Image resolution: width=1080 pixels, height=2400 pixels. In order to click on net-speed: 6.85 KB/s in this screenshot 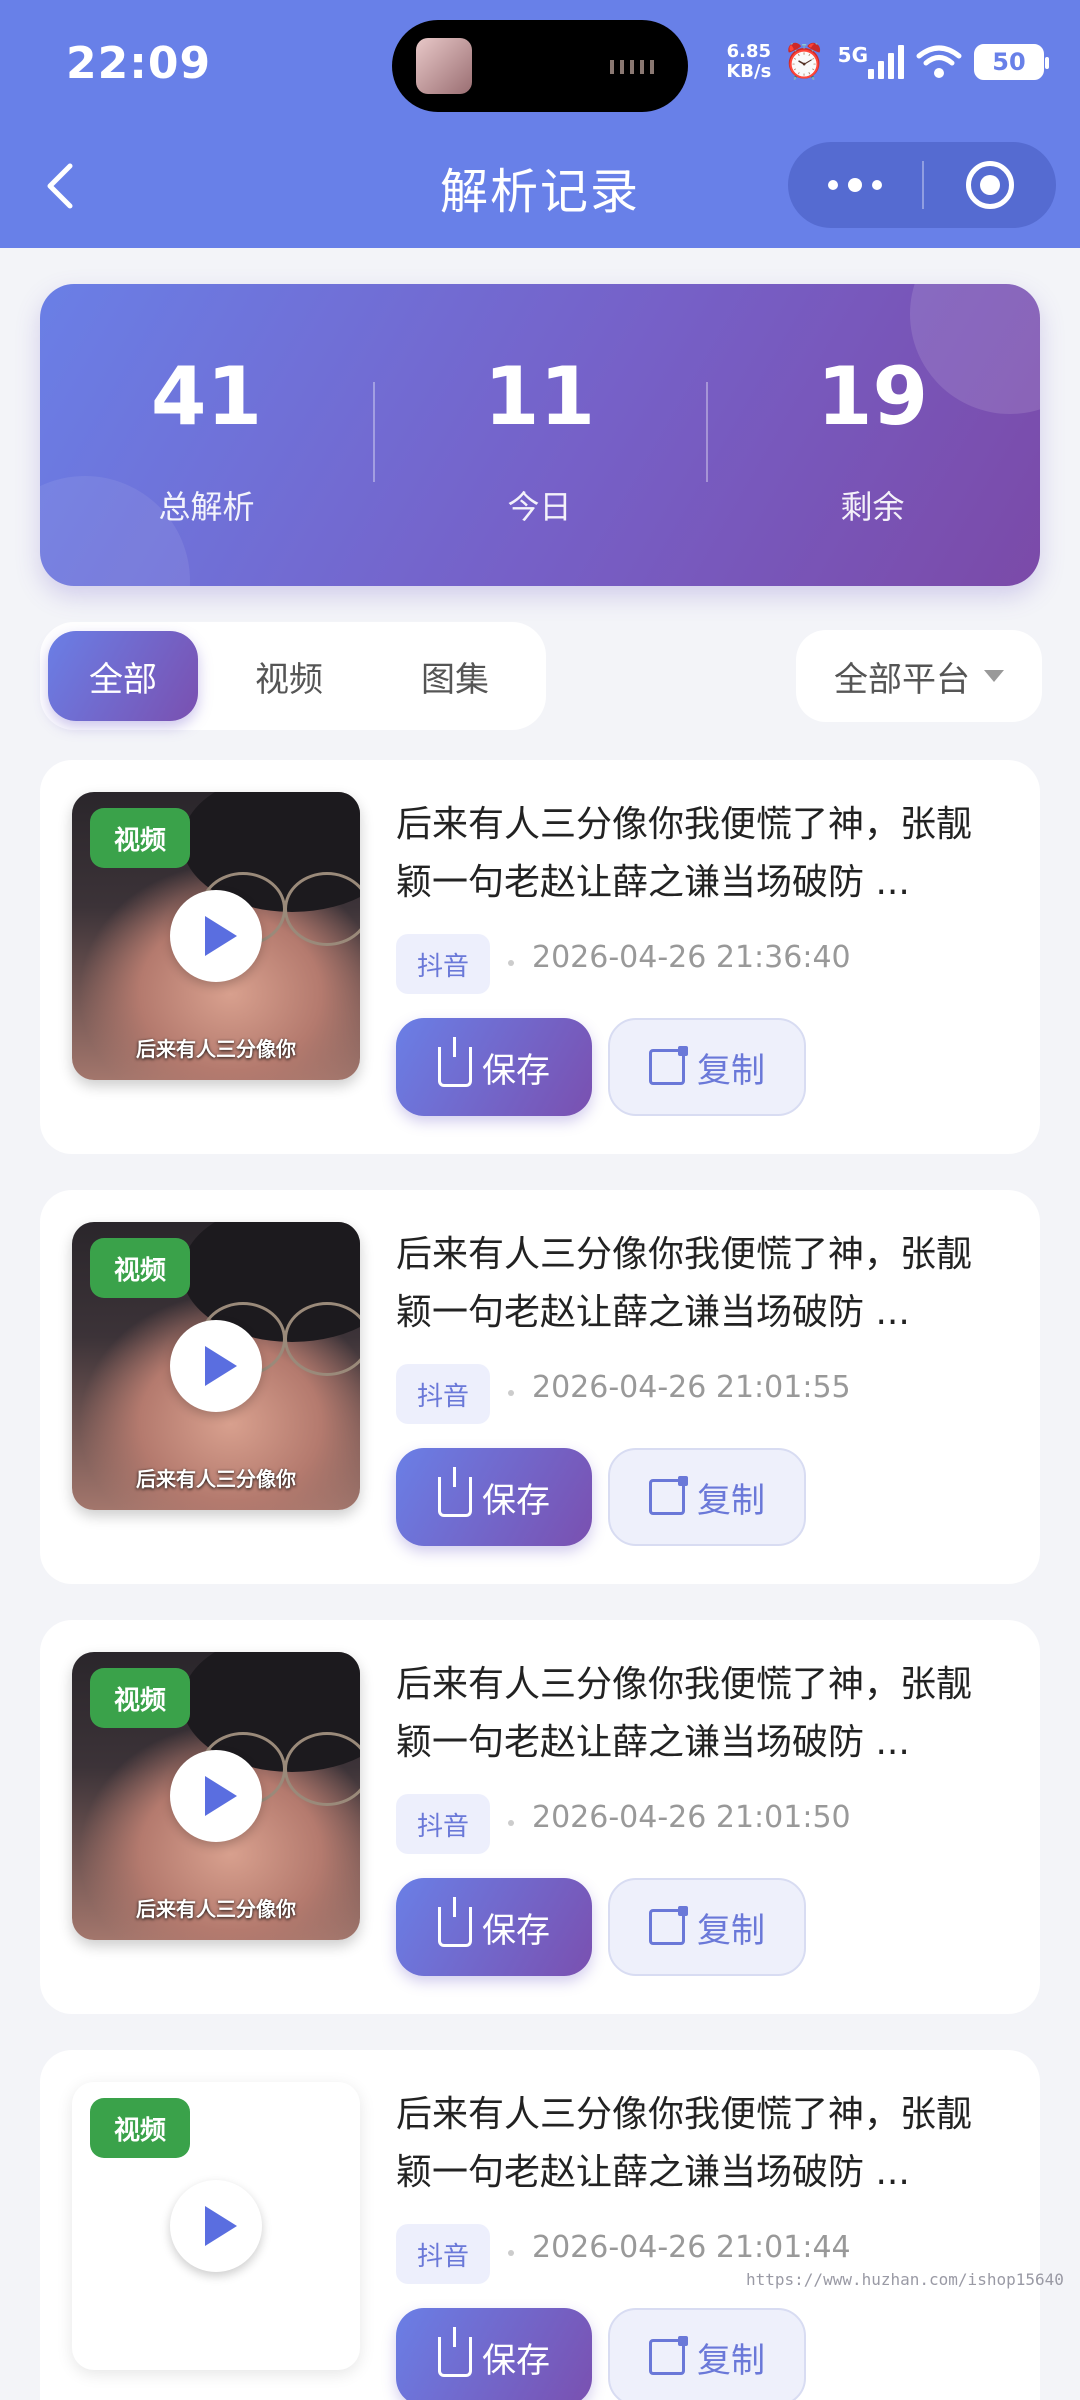, I will do `click(748, 62)`.